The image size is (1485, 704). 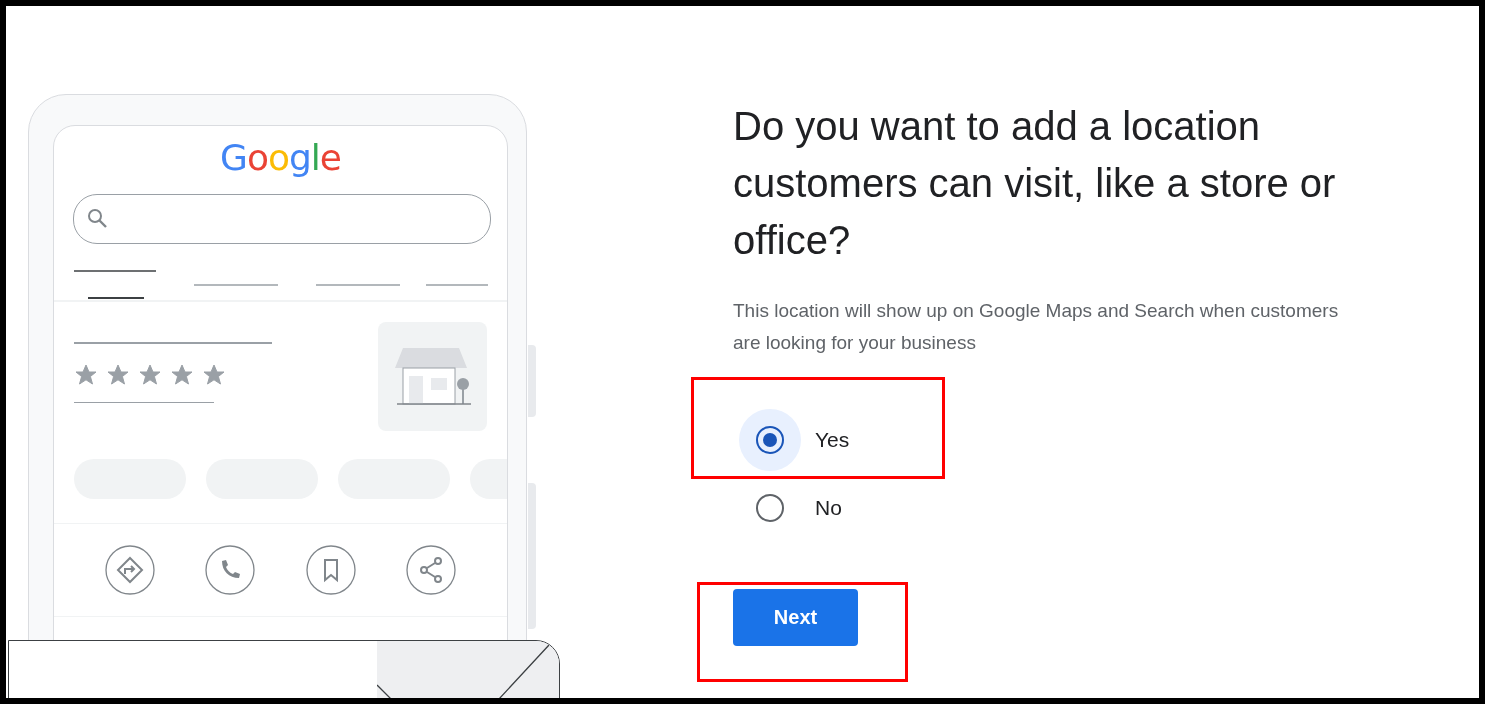 I want to click on logo: Google, so click(x=280, y=158).